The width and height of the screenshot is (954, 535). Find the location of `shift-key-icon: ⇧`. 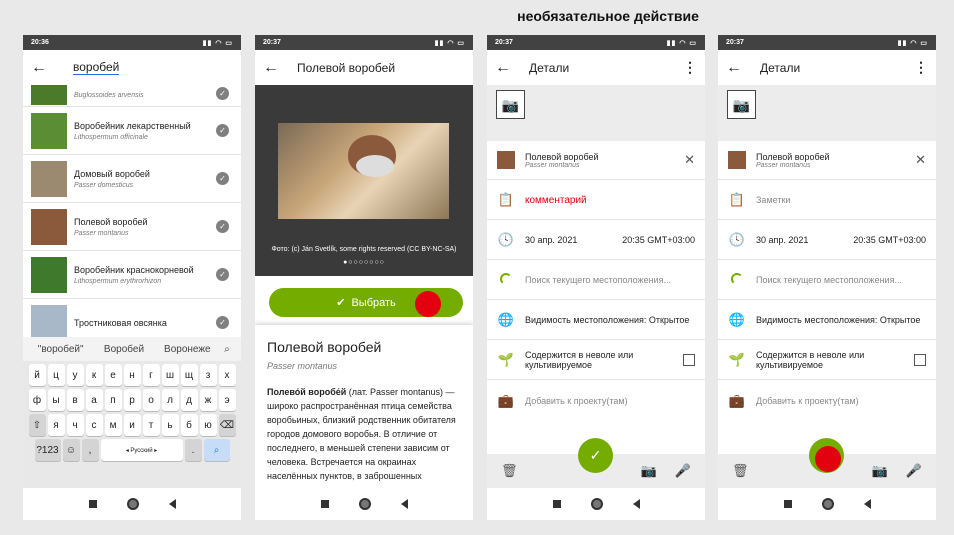

shift-key-icon: ⇧ is located at coordinates (37, 425).